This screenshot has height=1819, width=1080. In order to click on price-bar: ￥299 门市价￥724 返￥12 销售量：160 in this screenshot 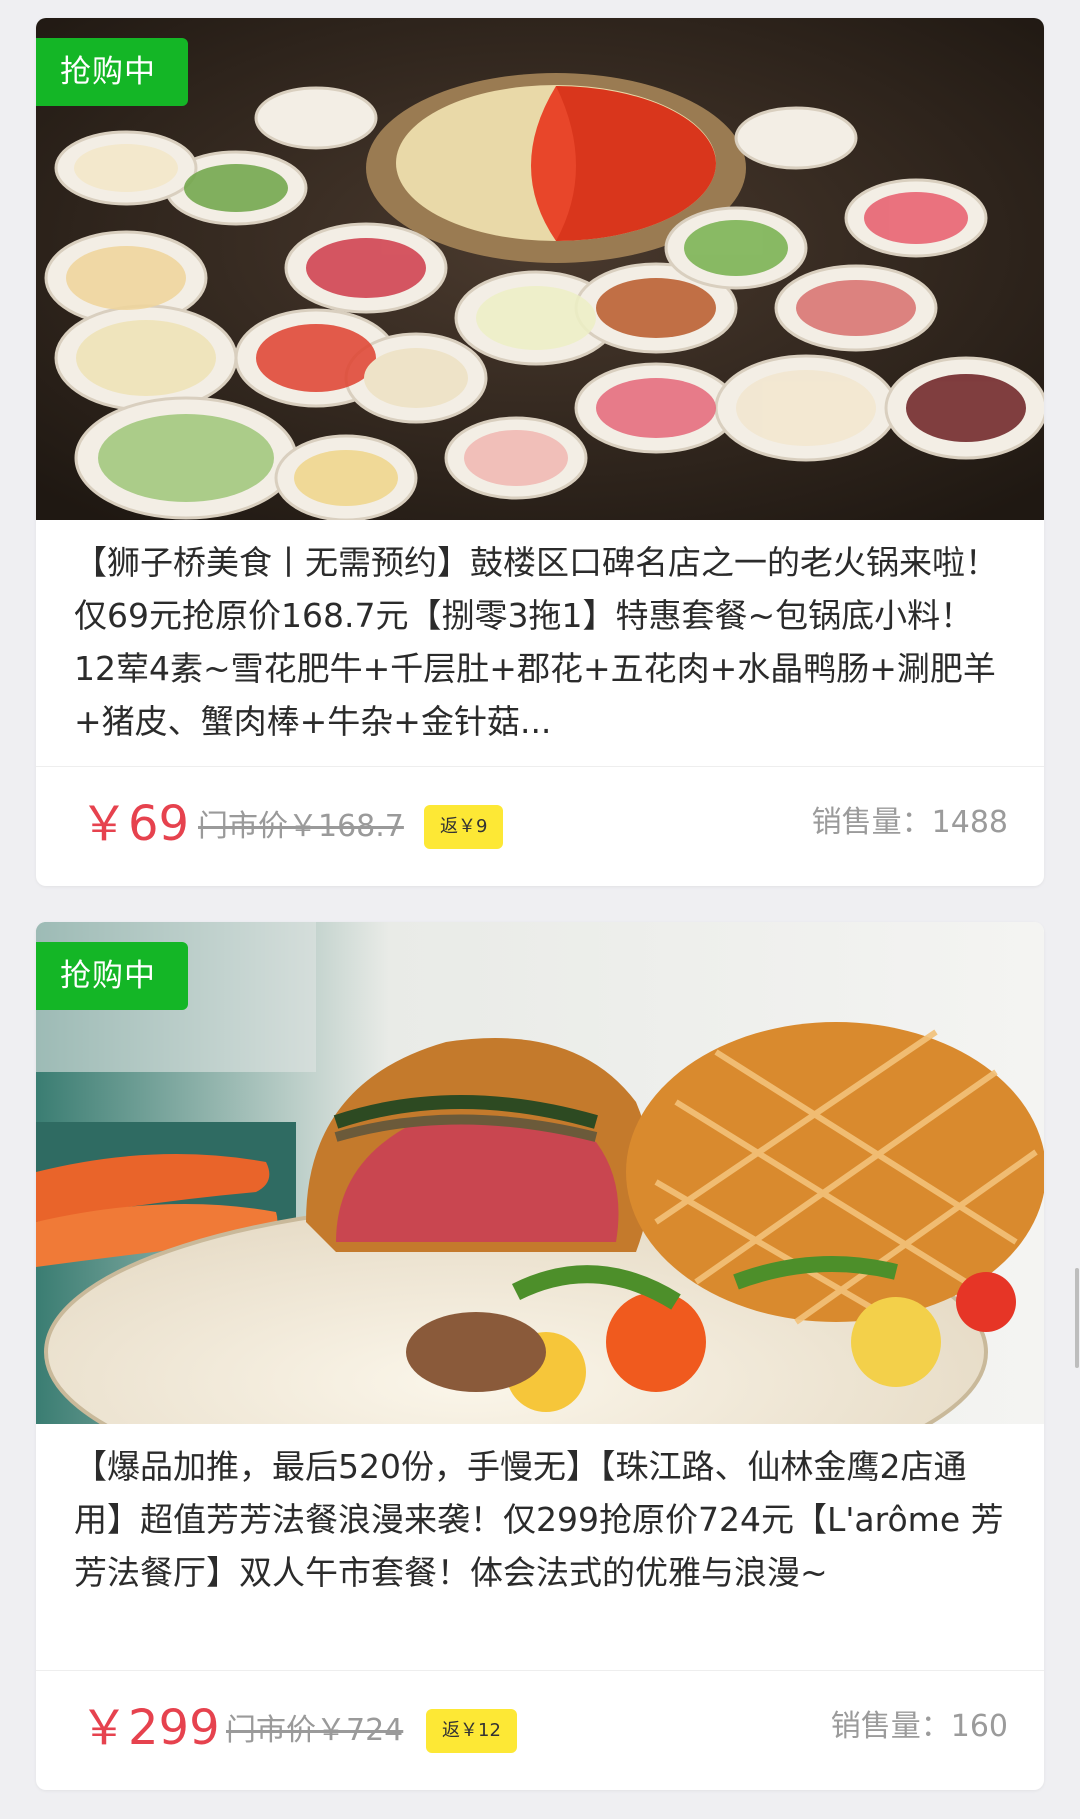, I will do `click(540, 1730)`.